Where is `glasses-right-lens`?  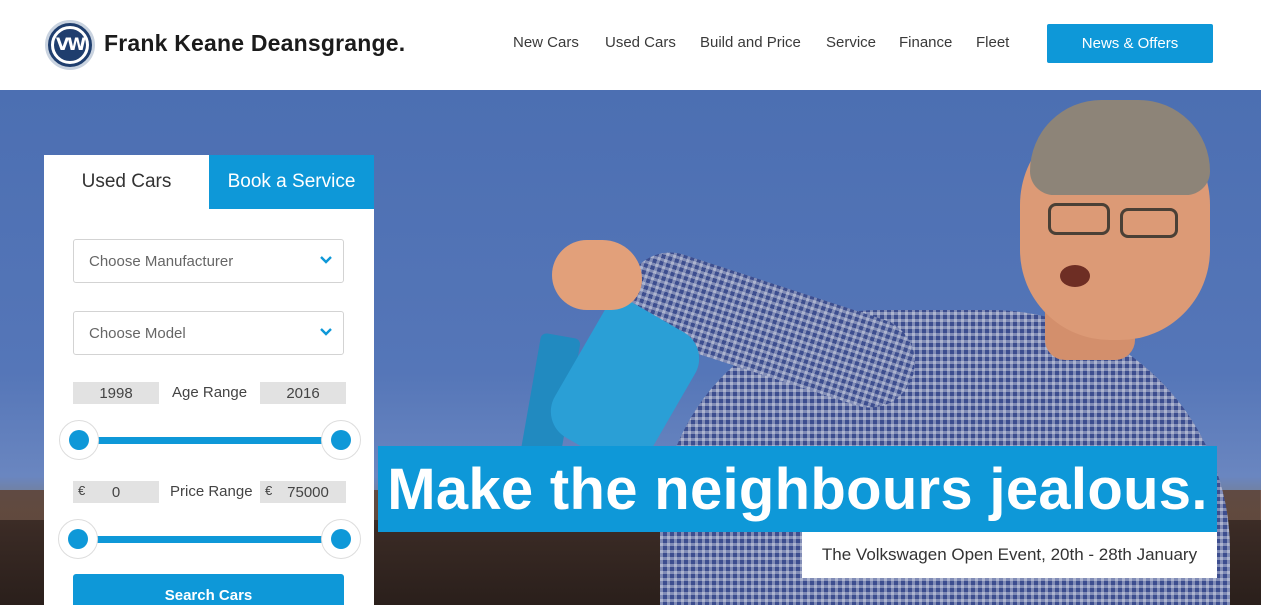 glasses-right-lens is located at coordinates (1149, 223).